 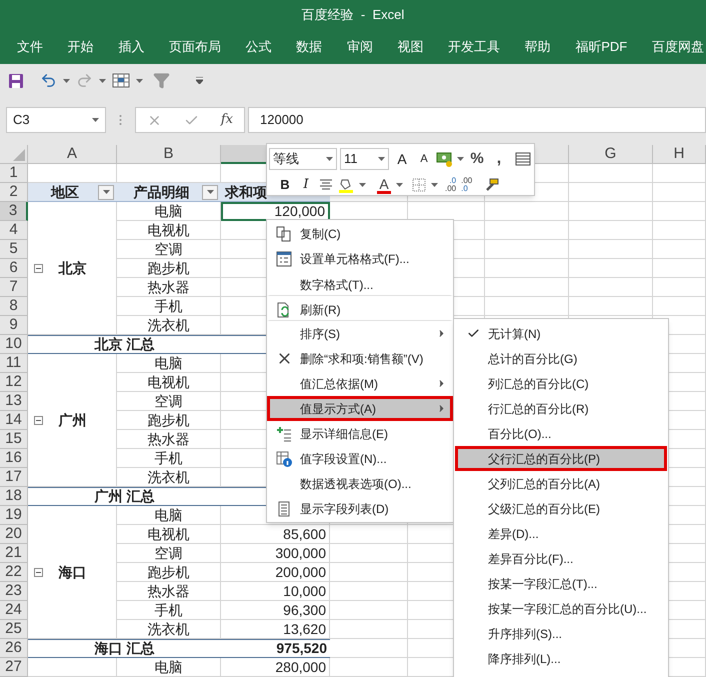 I want to click on font-color-button: A, so click(x=384, y=185).